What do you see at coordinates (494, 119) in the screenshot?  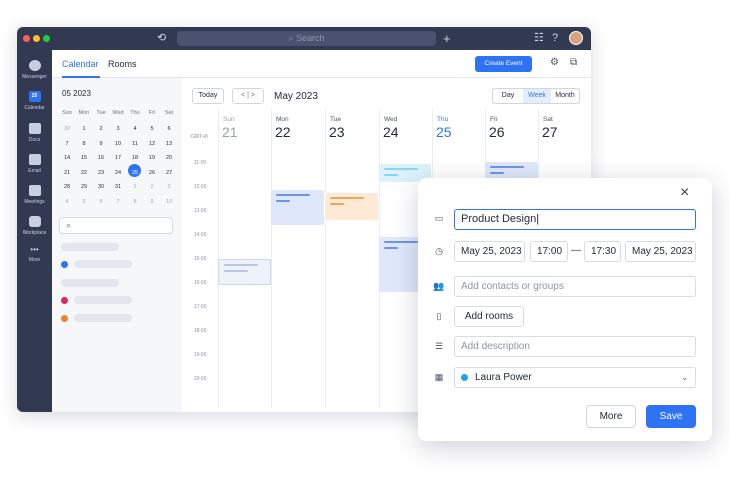 I see `day-name: Fri` at bounding box center [494, 119].